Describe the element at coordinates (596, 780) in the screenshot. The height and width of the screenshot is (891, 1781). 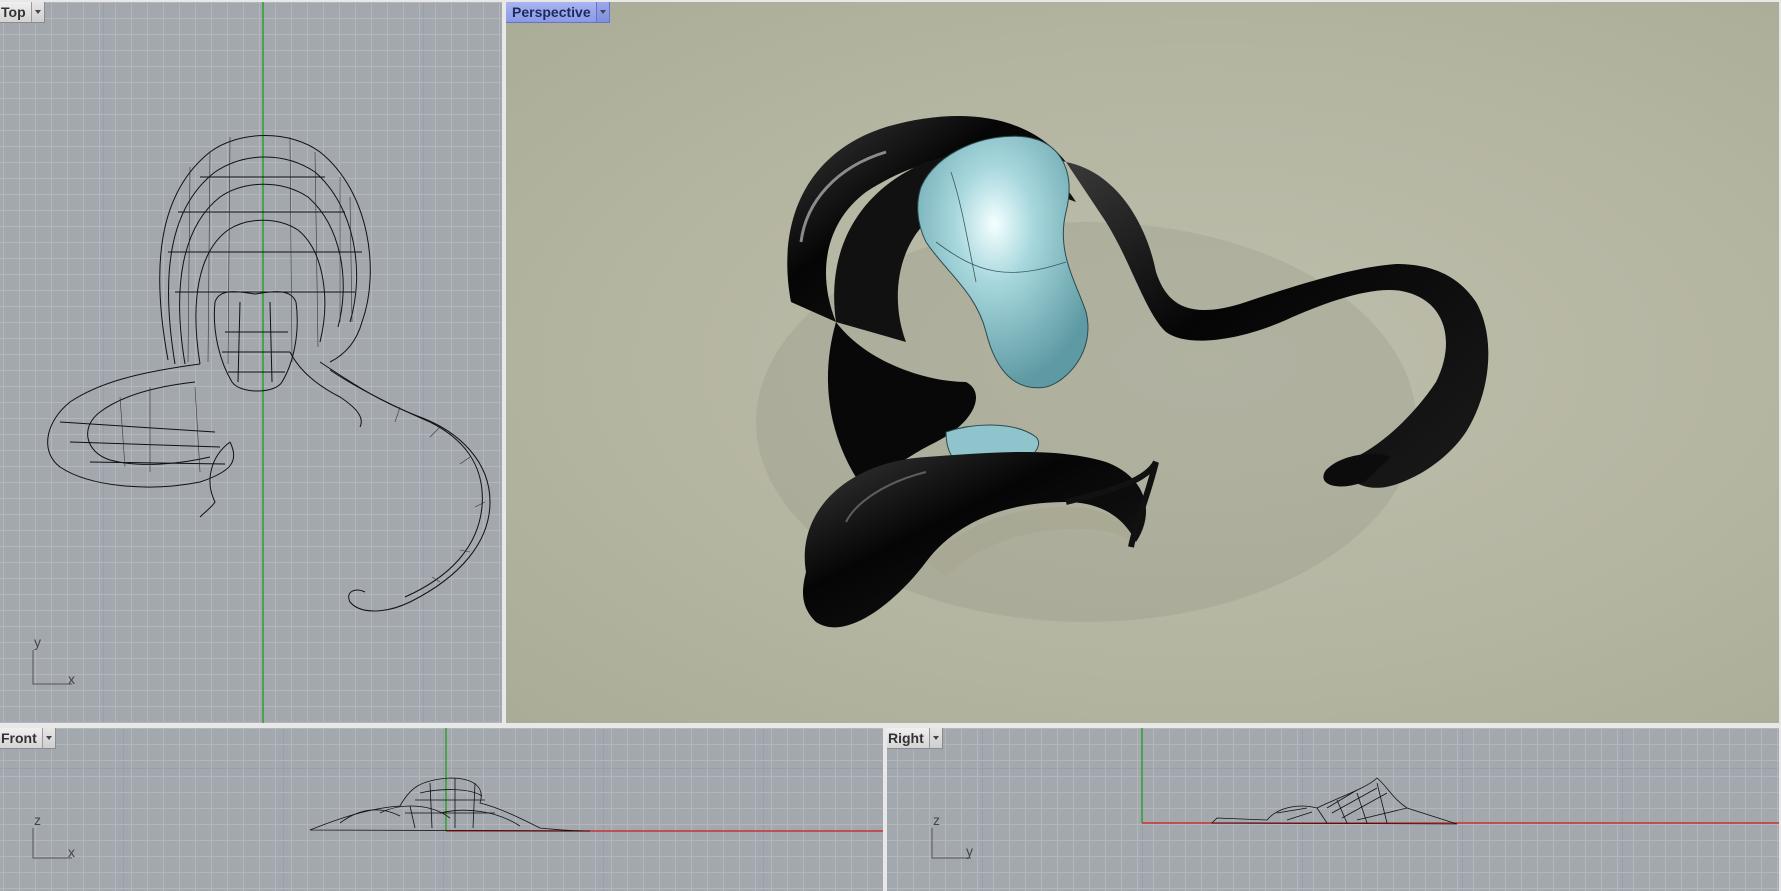
I see `front-view-wireframe` at that location.